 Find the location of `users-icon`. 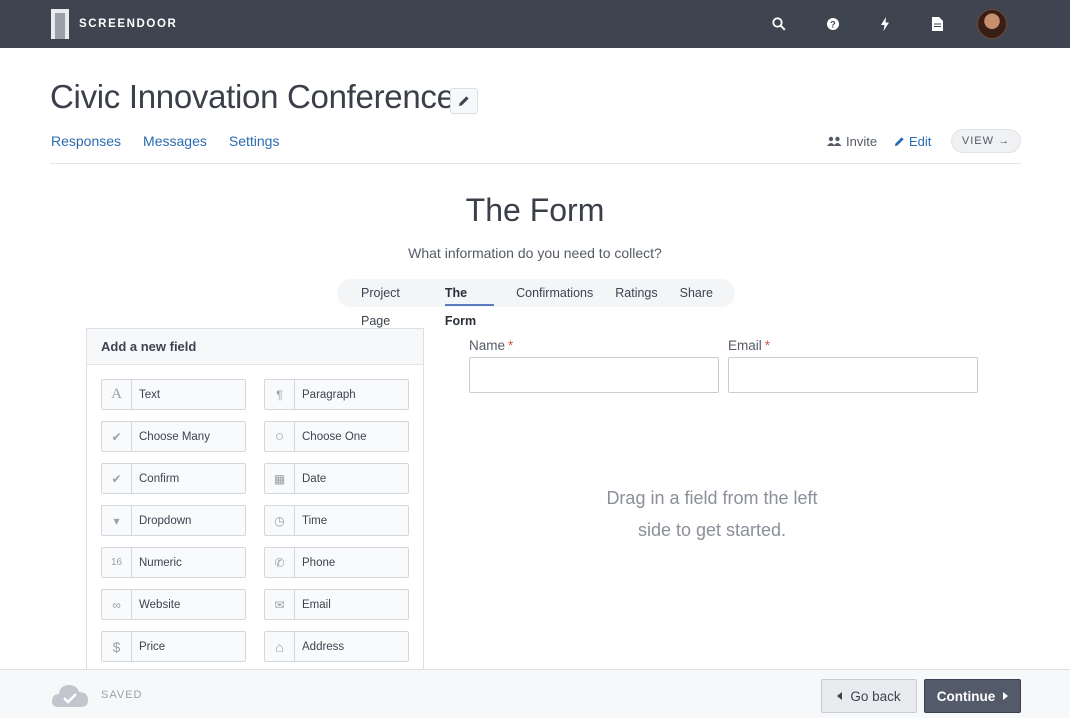

users-icon is located at coordinates (834, 141).